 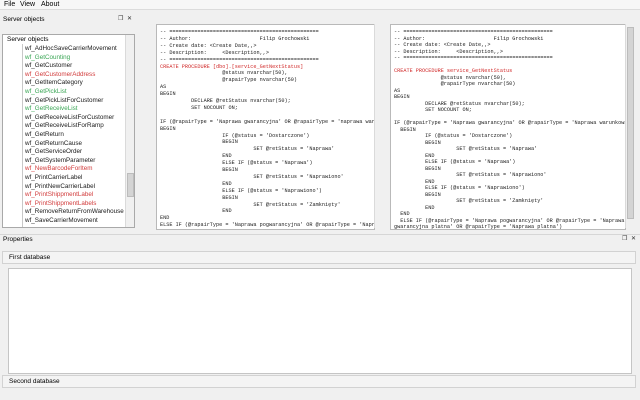 What do you see at coordinates (320, 5) in the screenshot?
I see `menu-bar: File View About` at bounding box center [320, 5].